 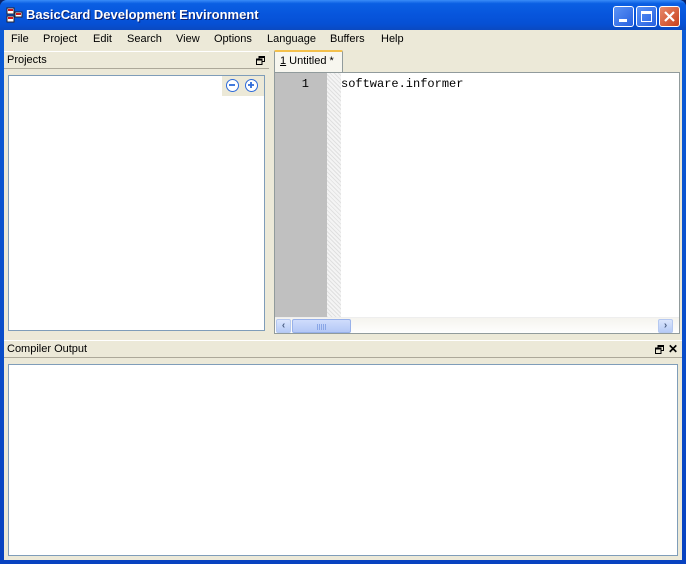 I want to click on expand-all-button, so click(x=251, y=85).